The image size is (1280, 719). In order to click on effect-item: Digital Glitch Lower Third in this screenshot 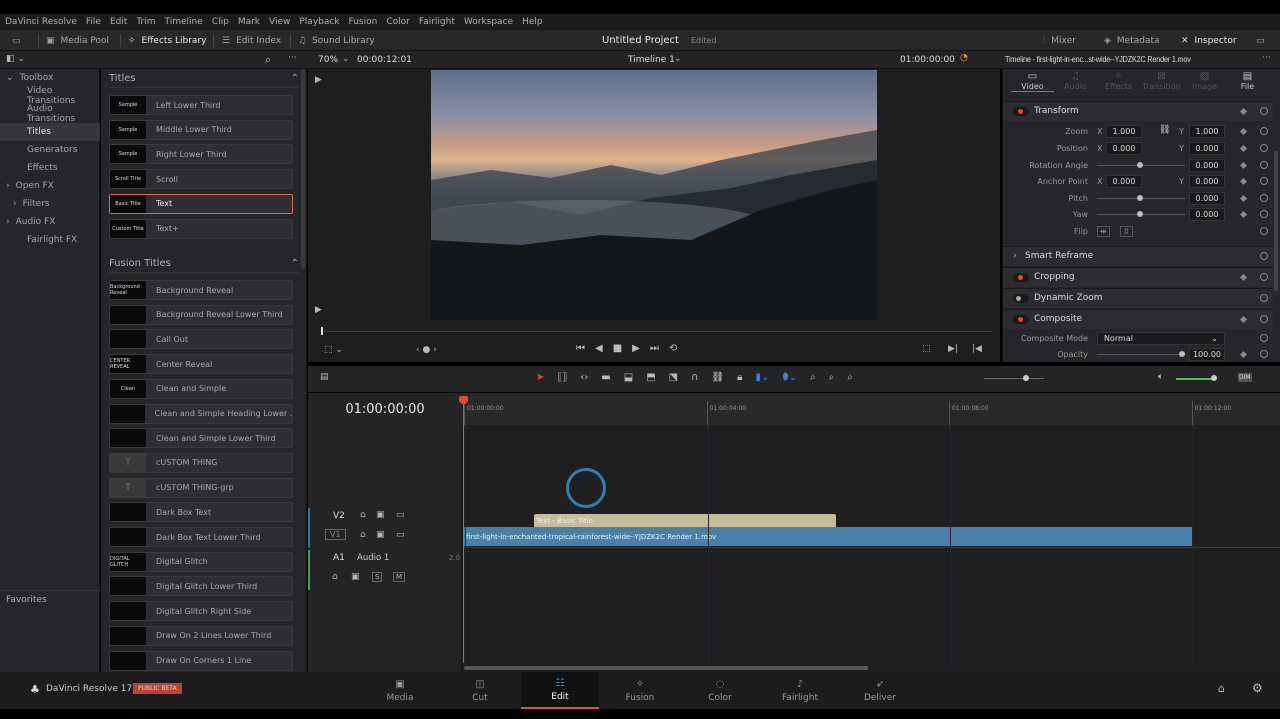, I will do `click(201, 586)`.